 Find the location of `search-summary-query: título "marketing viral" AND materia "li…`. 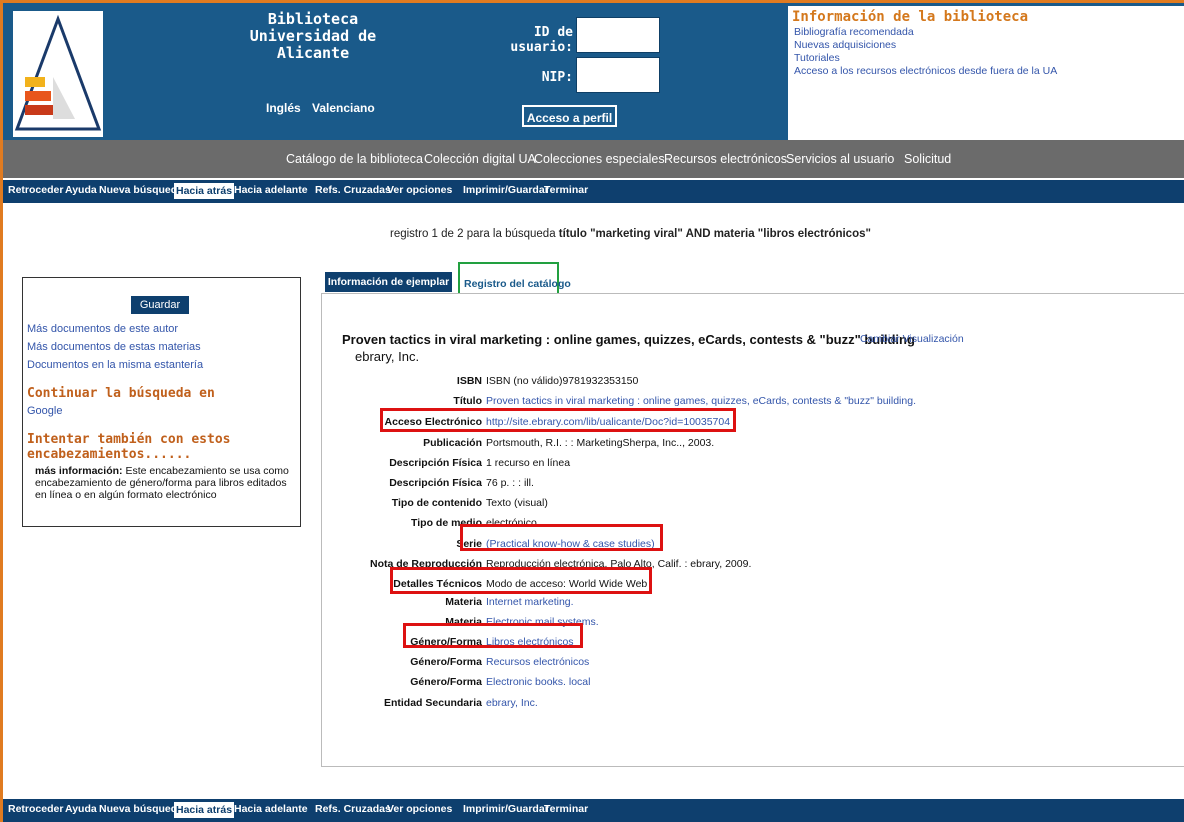

search-summary-query: título "marketing viral" AND materia "li… is located at coordinates (714, 234).